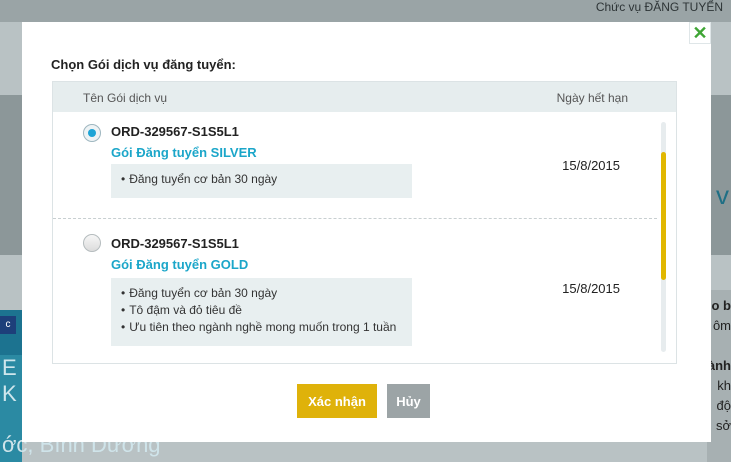 The width and height of the screenshot is (731, 462). What do you see at coordinates (92, 133) in the screenshot?
I see `package-radio-silver` at bounding box center [92, 133].